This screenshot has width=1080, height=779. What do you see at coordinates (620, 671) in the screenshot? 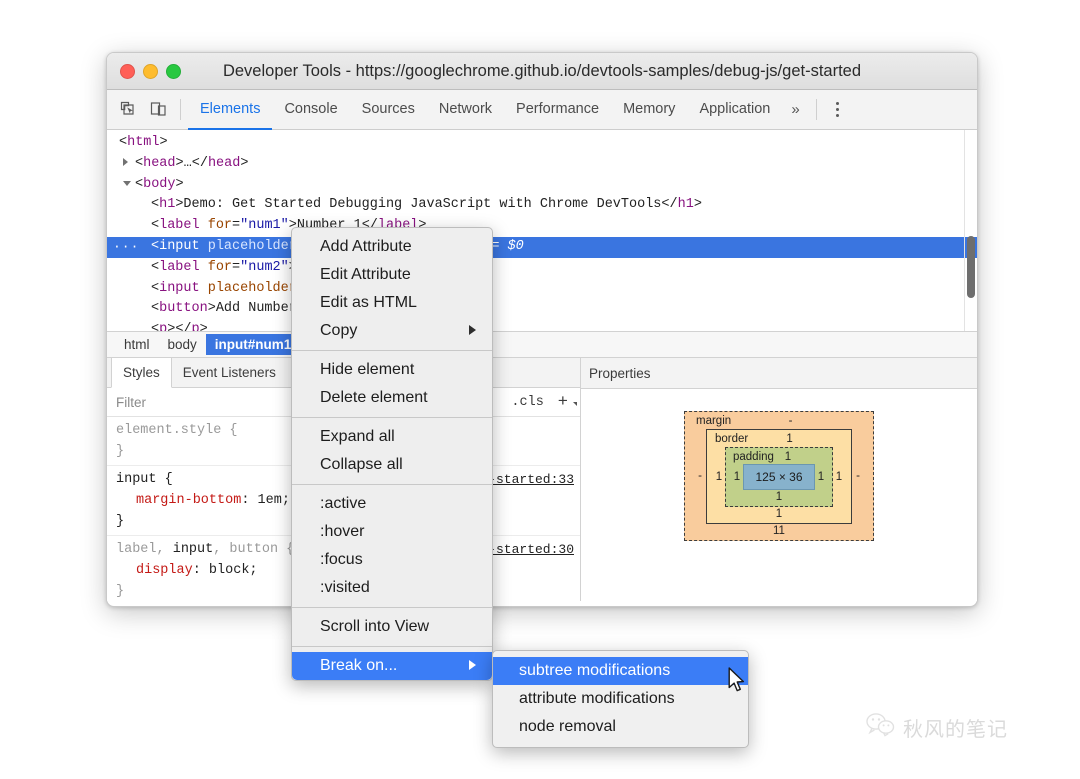
I see `submenu-item-subtree-modifications: subtree modifications` at bounding box center [620, 671].